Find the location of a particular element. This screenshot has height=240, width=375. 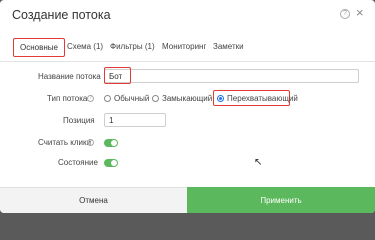

close-icon: × is located at coordinates (360, 12).